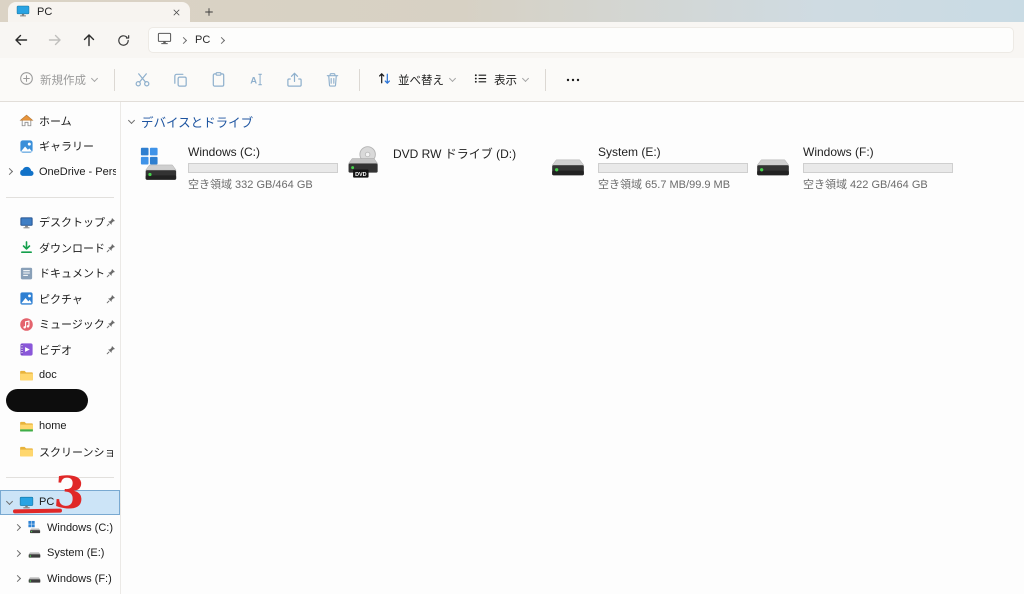  I want to click on copy-button, so click(180, 80).